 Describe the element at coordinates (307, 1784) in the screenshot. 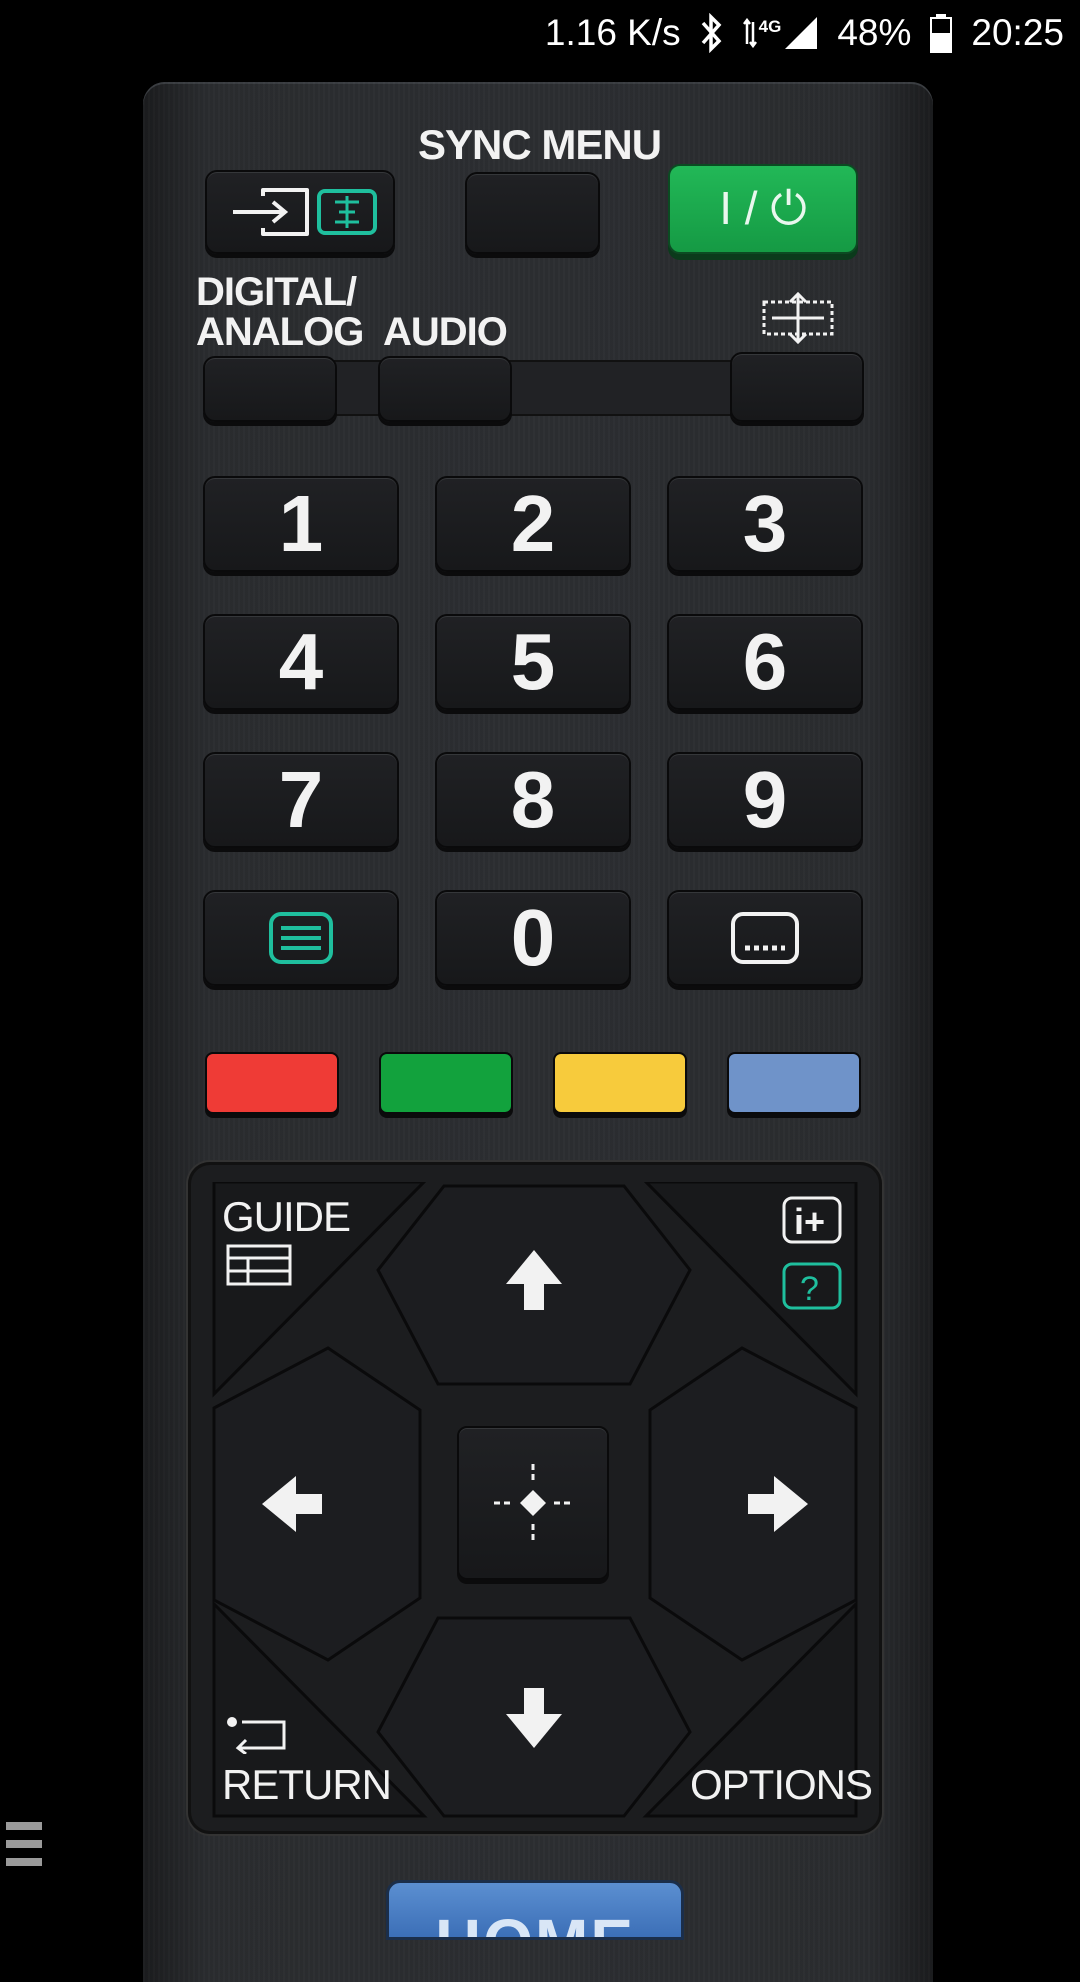

I see `return-label: RETURN` at that location.